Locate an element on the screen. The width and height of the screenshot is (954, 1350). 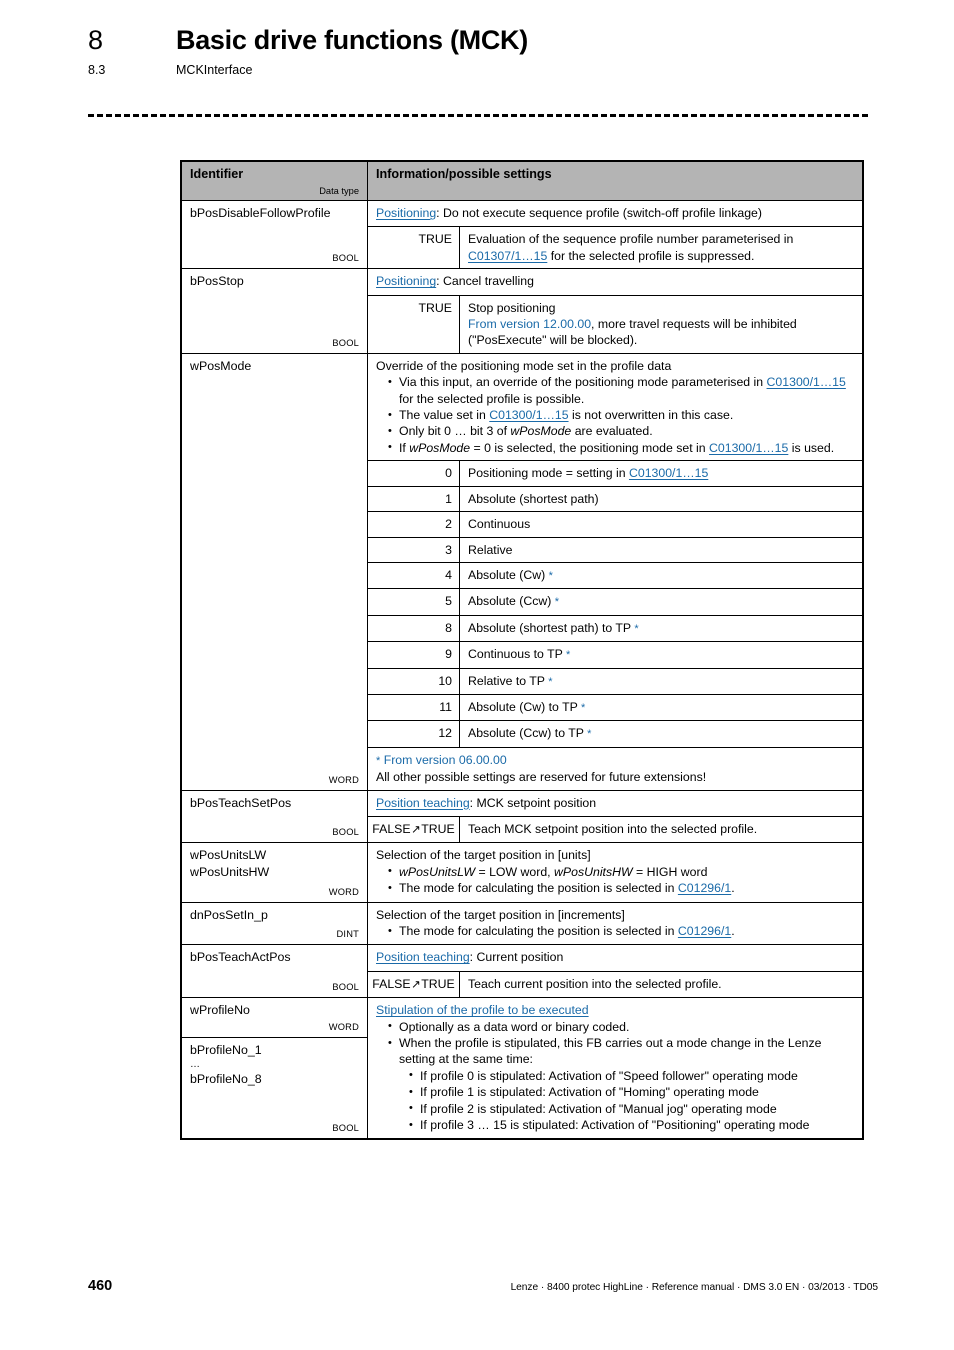
identifier-datatype: DINT is located at coordinates (347, 934).